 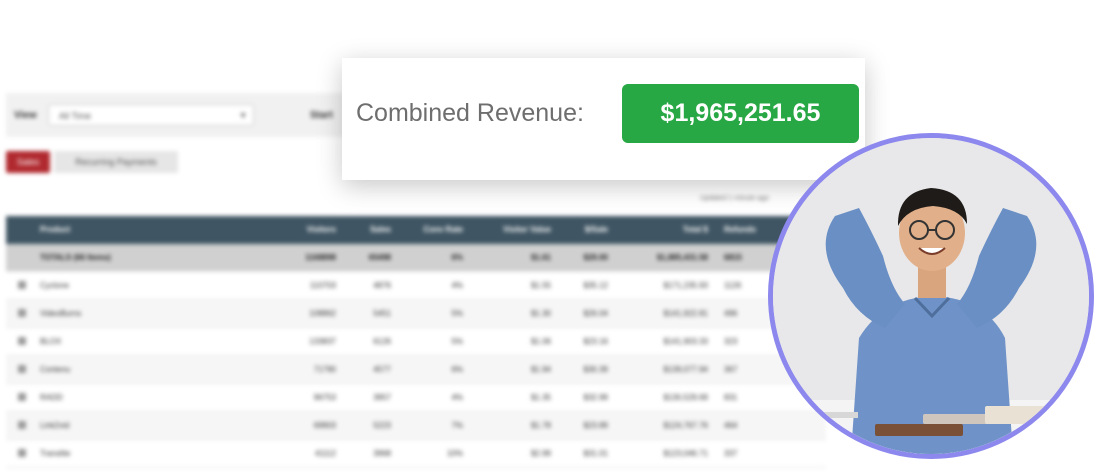 What do you see at coordinates (454, 453) in the screenshot?
I see `cell-conv-rate: 10%` at bounding box center [454, 453].